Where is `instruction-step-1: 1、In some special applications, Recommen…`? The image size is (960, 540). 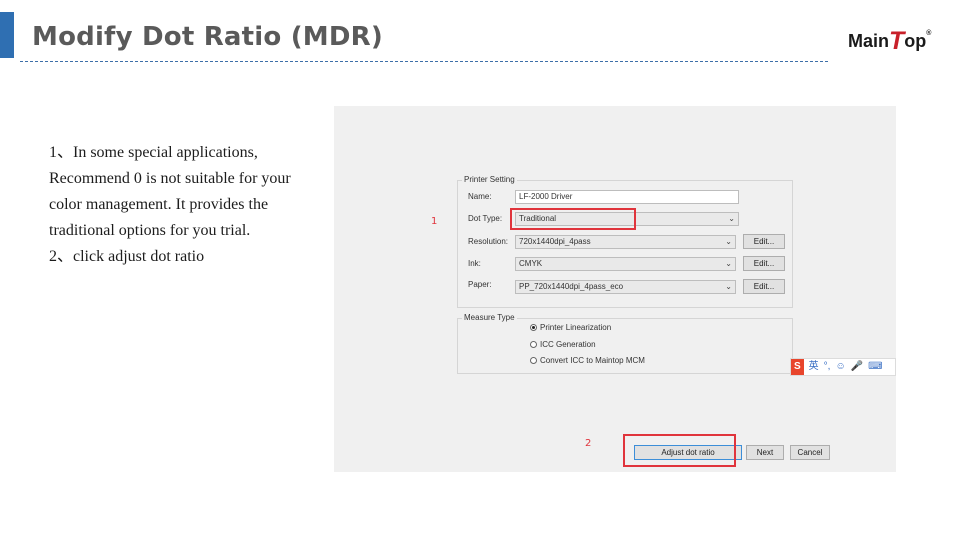
instruction-step-1: 1、In some special applications, Recommen… is located at coordinates (170, 191).